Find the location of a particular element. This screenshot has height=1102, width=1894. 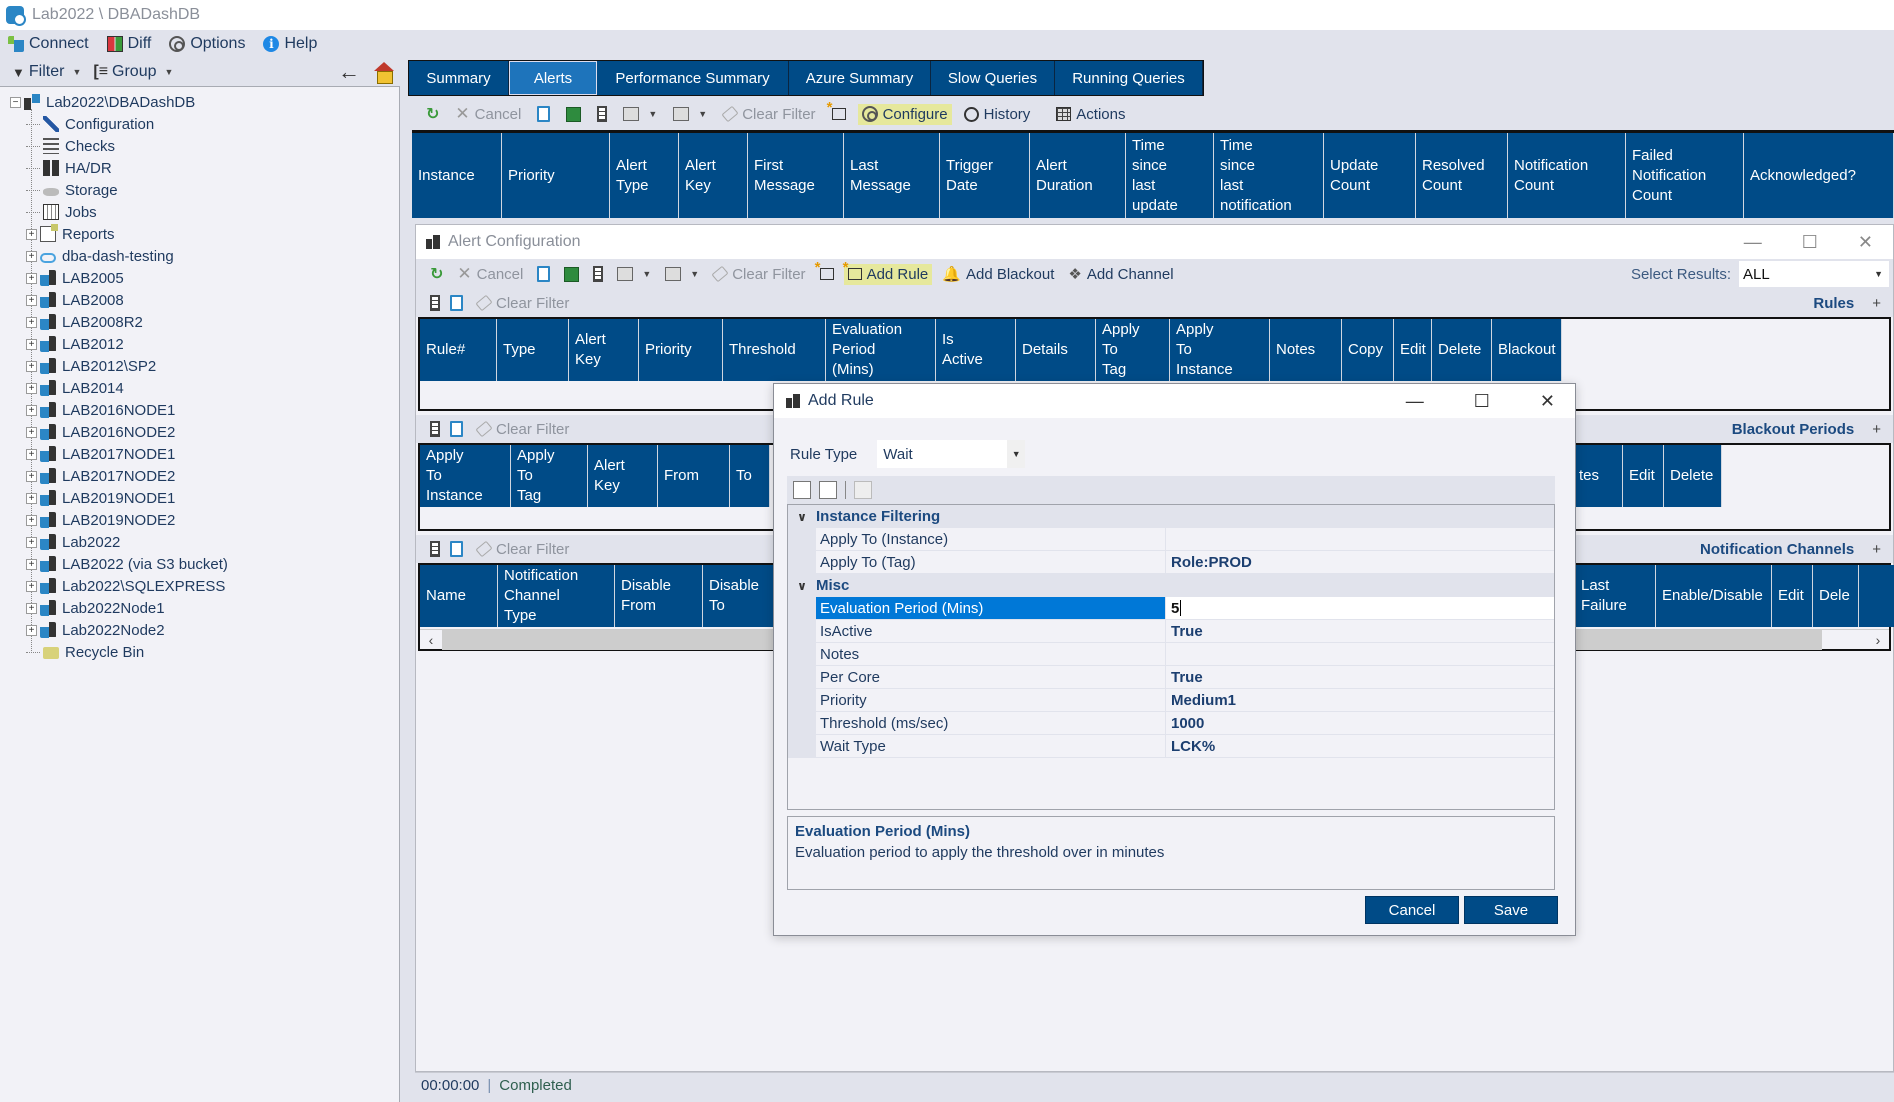

expand-channels-icon: + is located at coordinates (1876, 549).